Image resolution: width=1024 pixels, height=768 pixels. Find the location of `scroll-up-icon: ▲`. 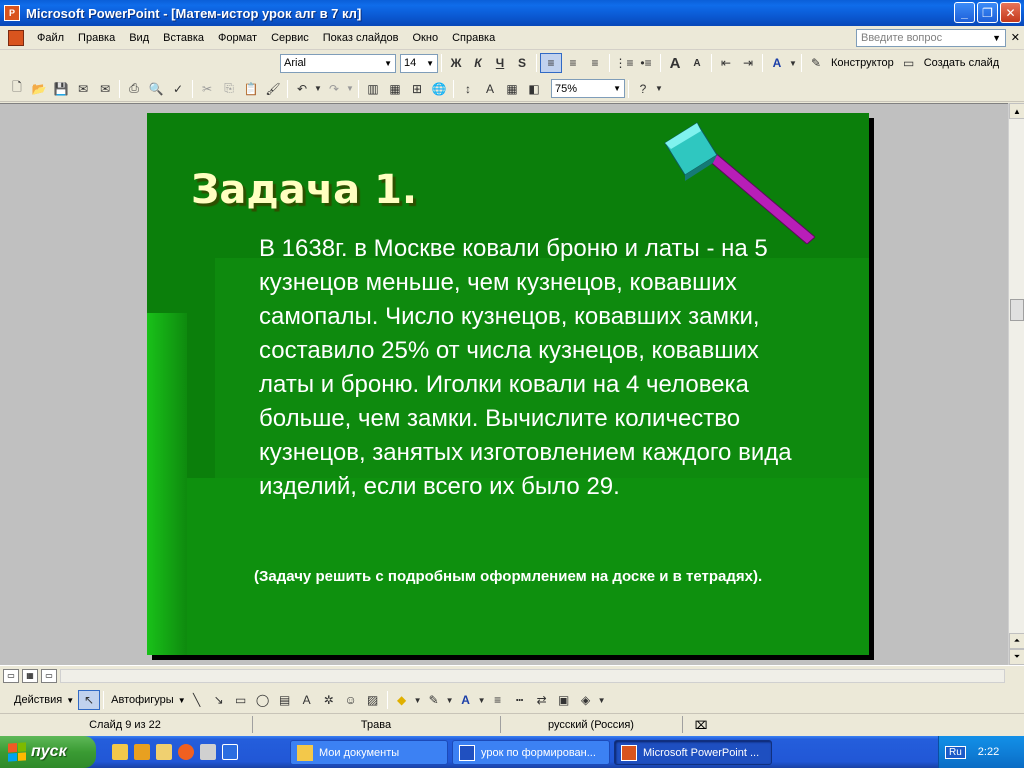

scroll-up-icon: ▲ is located at coordinates (1016, 111).